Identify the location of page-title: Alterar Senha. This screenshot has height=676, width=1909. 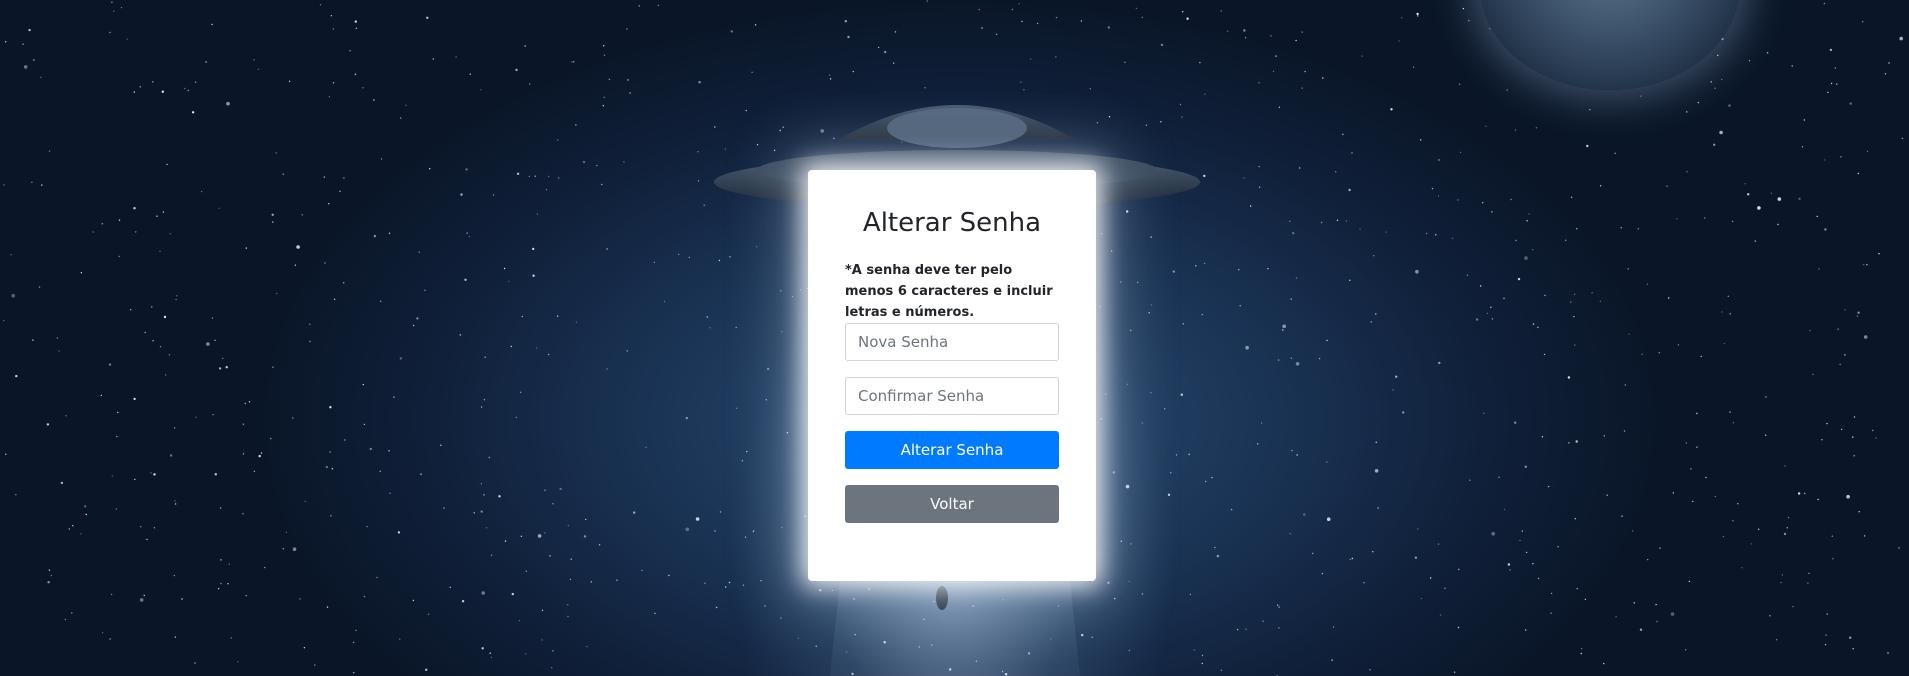
(952, 223).